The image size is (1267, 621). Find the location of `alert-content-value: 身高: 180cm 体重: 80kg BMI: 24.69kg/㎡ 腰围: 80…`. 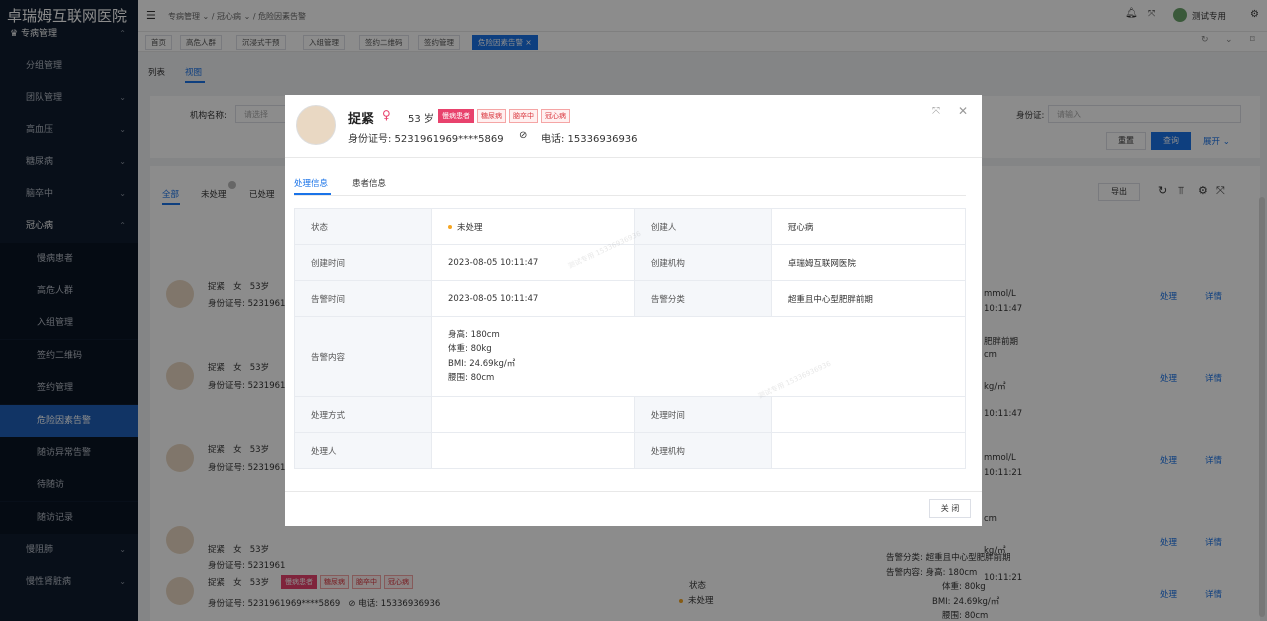

alert-content-value: 身高: 180cm 体重: 80kg BMI: 24.69kg/㎡ 腰围: 80… is located at coordinates (698, 356).